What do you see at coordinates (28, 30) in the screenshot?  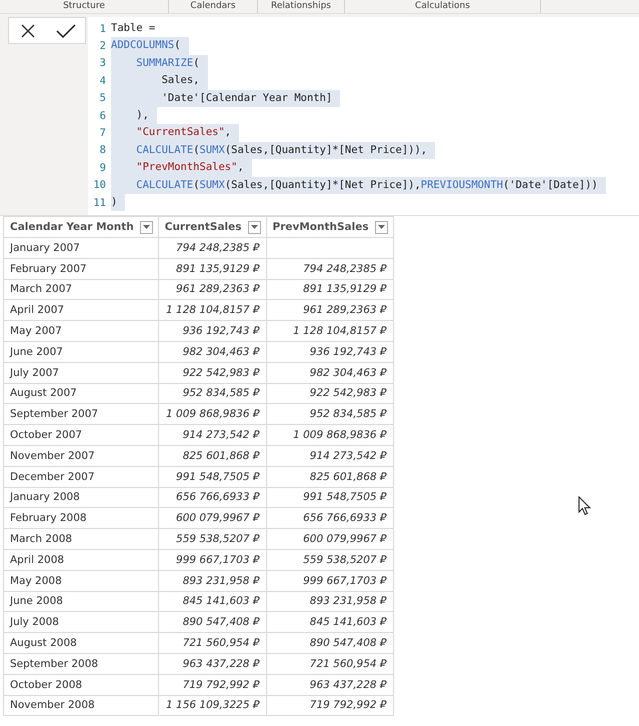 I see `close-icon` at bounding box center [28, 30].